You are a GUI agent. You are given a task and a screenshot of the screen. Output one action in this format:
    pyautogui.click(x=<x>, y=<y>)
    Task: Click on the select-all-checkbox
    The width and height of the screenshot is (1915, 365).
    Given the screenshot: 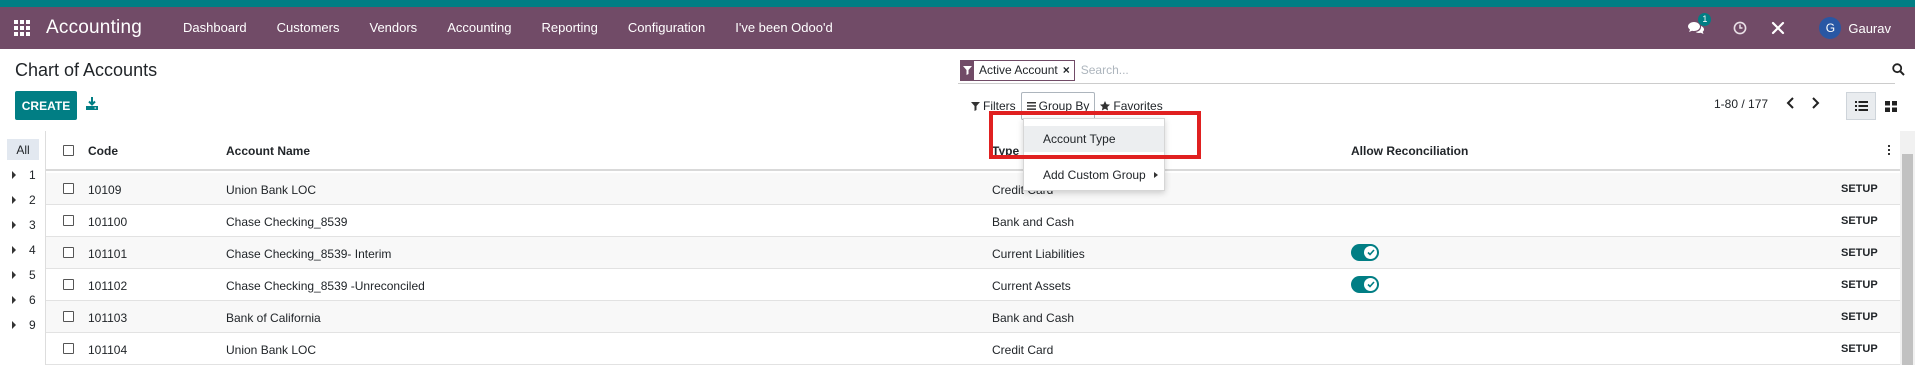 What is the action you would take?
    pyautogui.click(x=68, y=150)
    